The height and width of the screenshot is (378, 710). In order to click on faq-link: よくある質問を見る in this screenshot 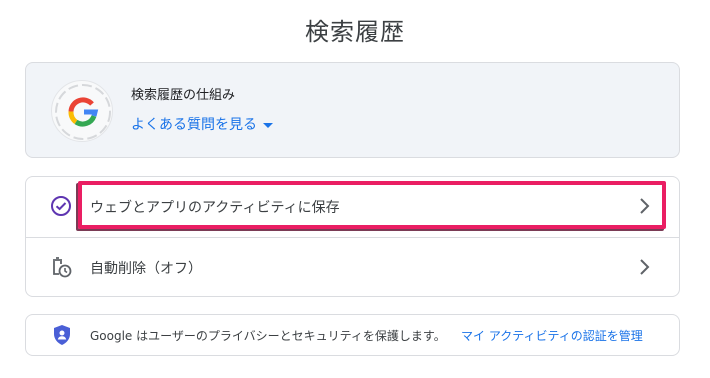, I will do `click(202, 124)`.